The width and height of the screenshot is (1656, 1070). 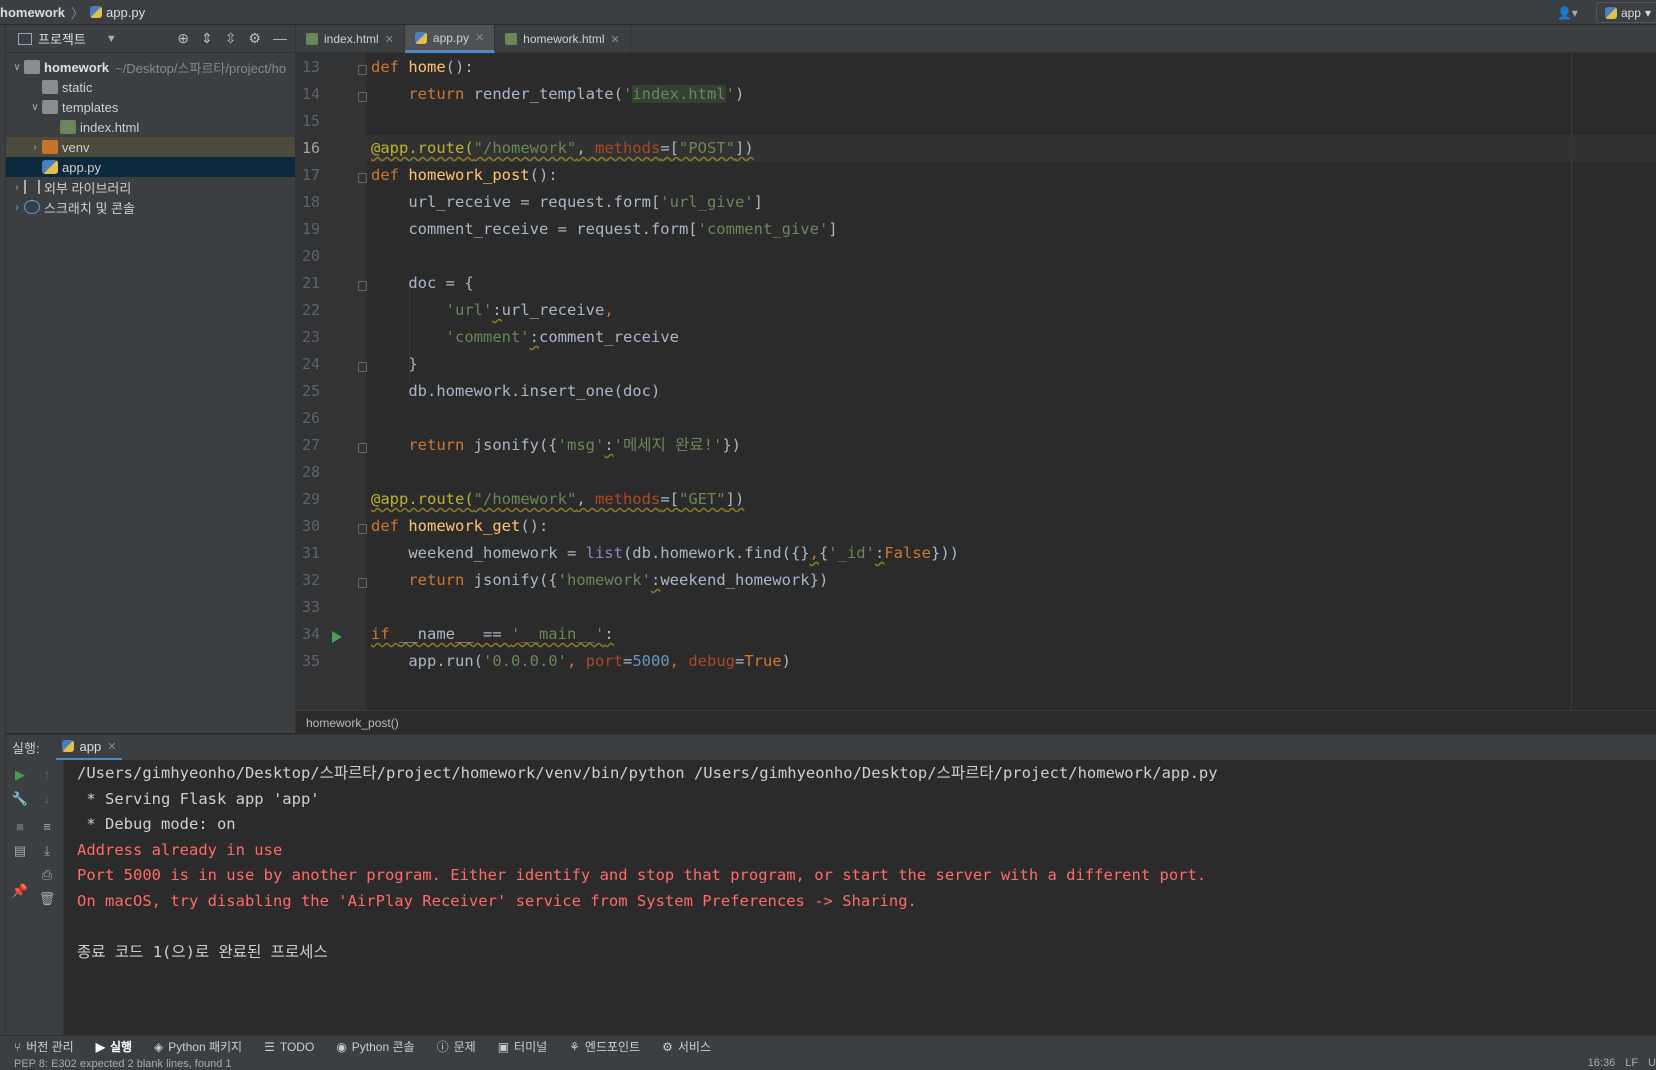 What do you see at coordinates (1652, 1063) in the screenshot?
I see `status-encoding: U` at bounding box center [1652, 1063].